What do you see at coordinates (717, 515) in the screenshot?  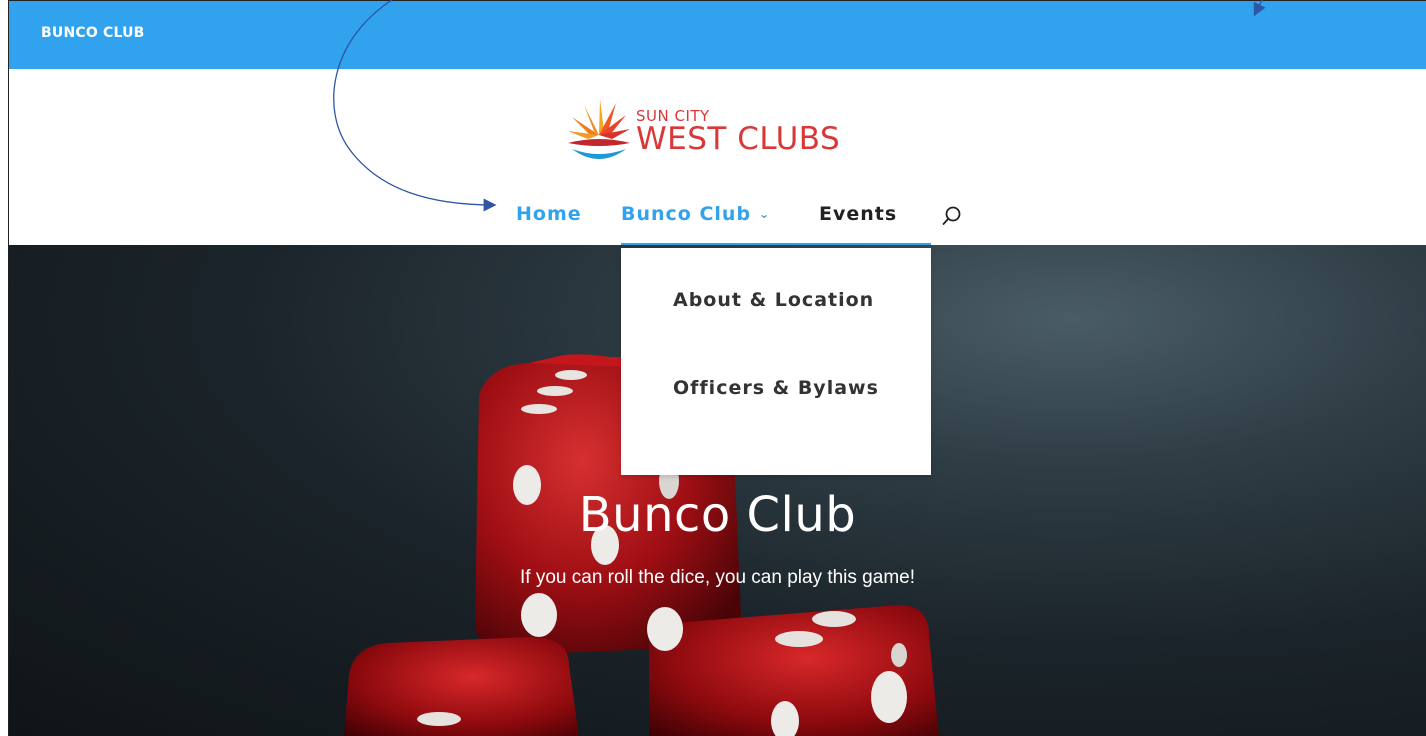 I see `hero-title: Bunco Club` at bounding box center [717, 515].